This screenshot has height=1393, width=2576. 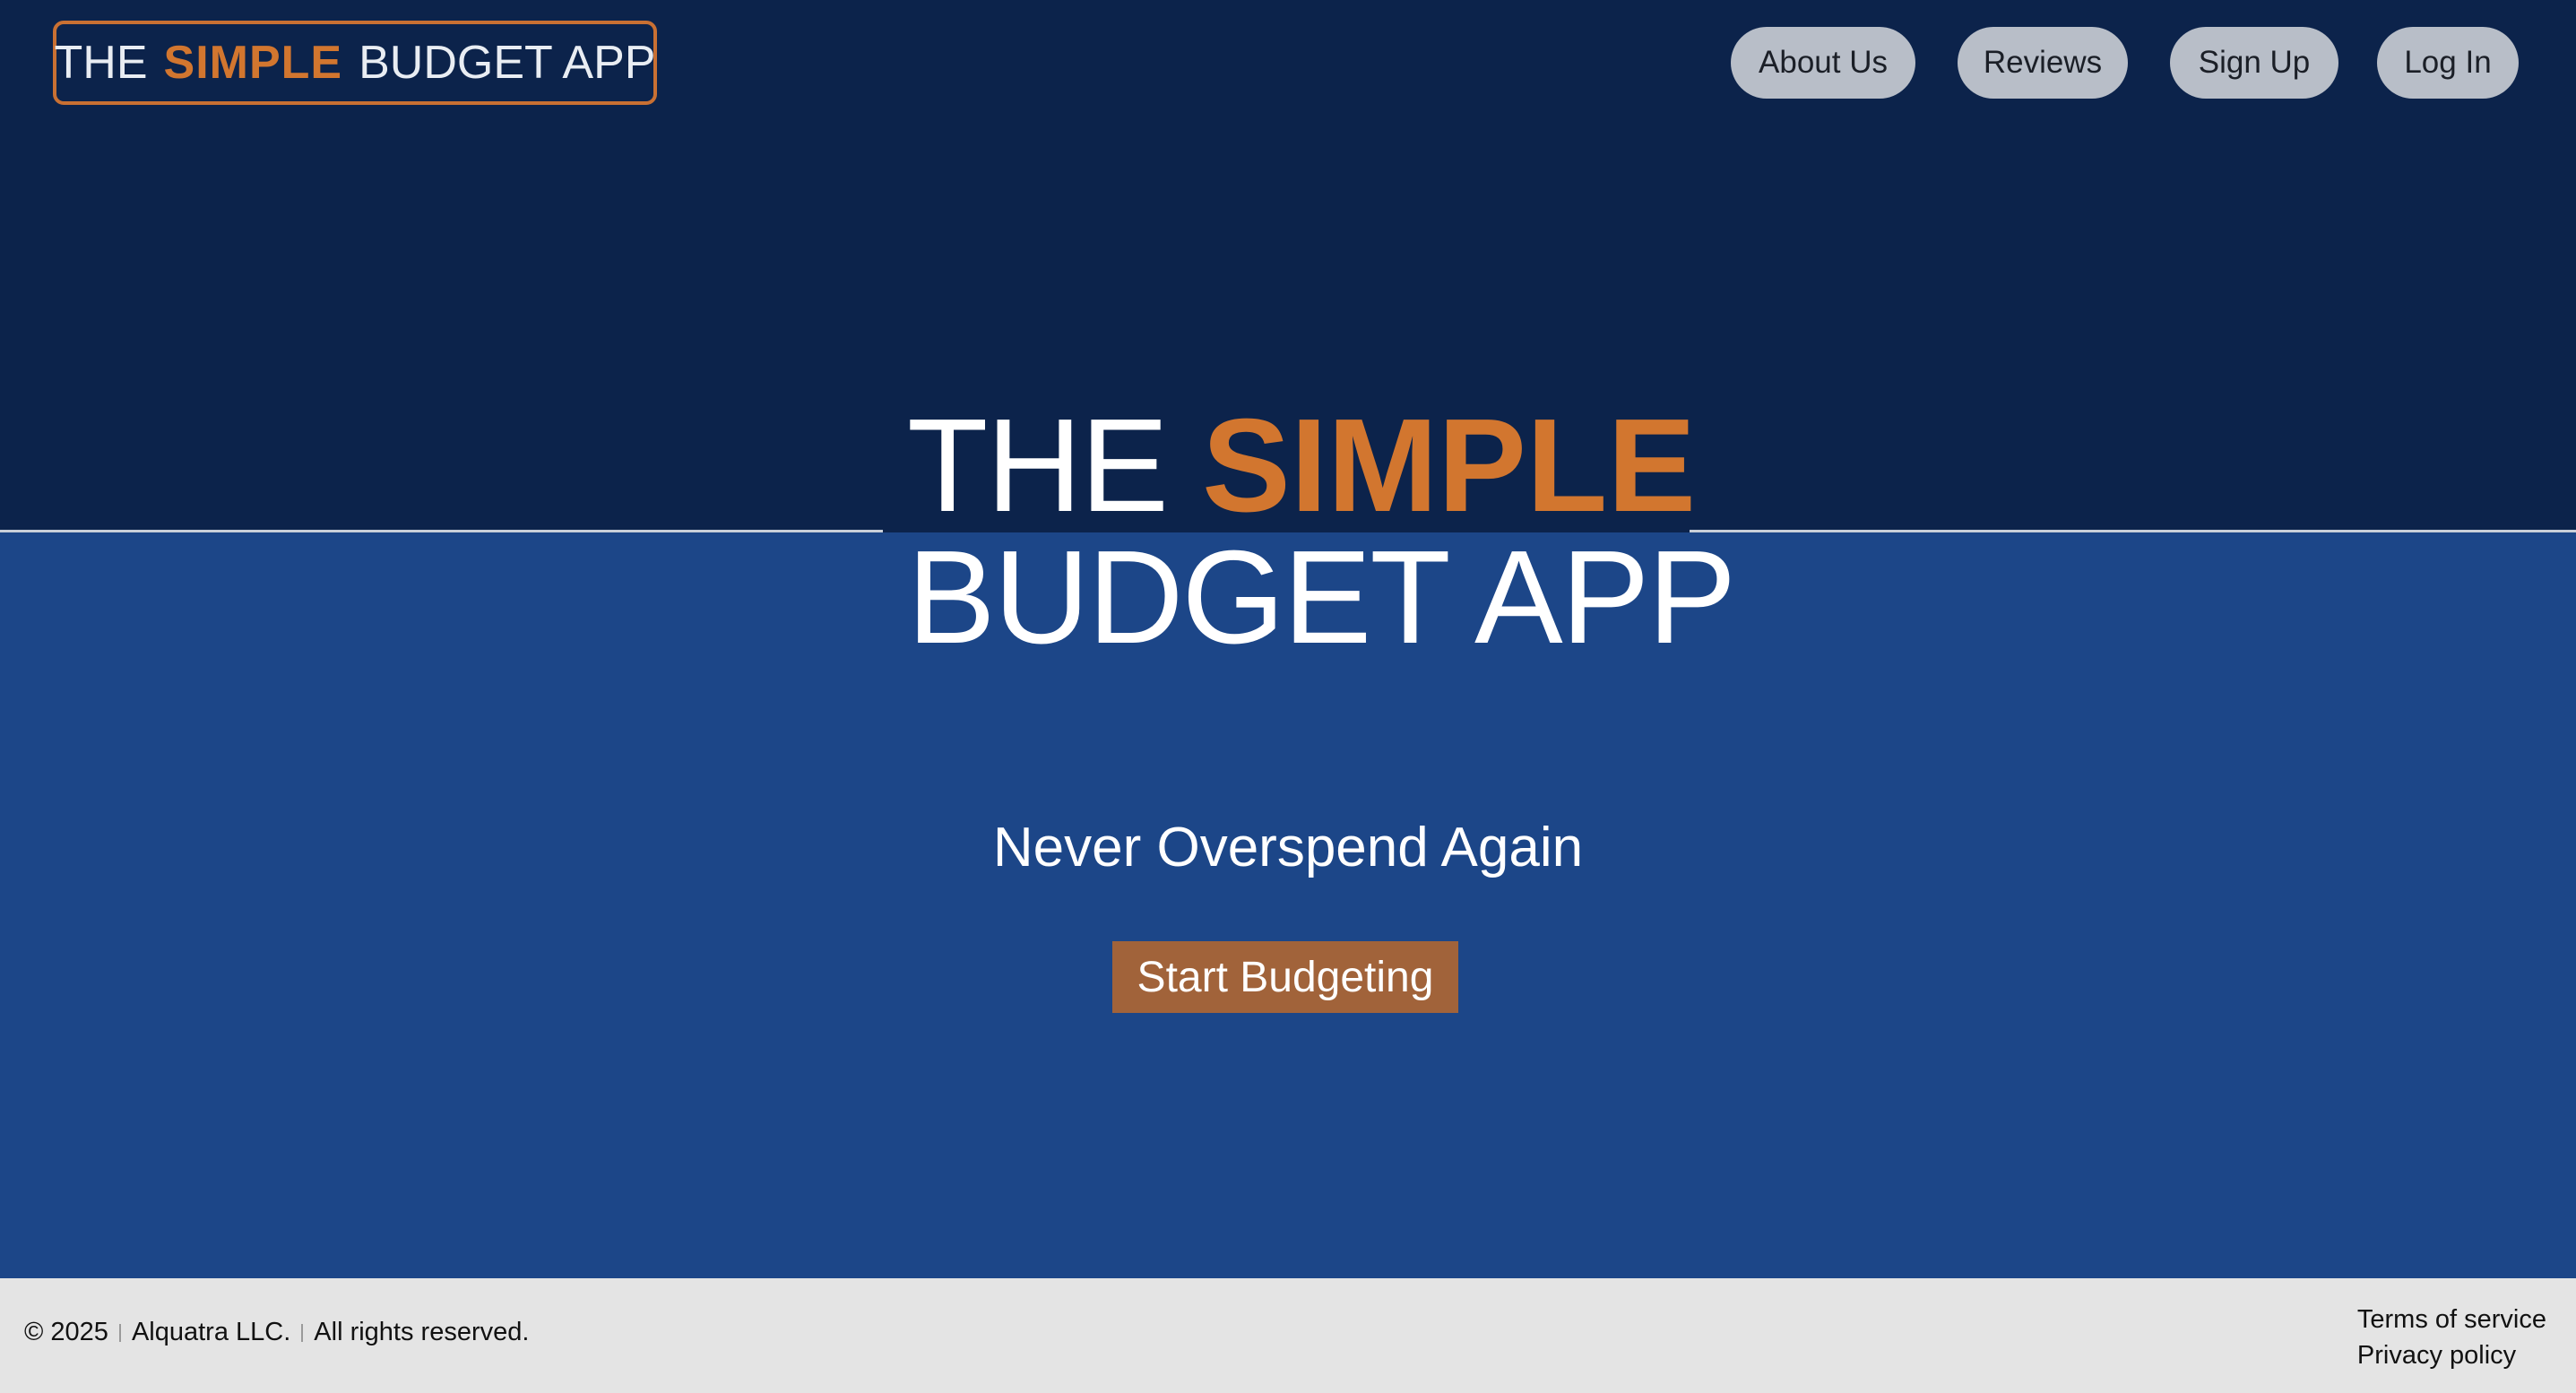 What do you see at coordinates (2451, 1319) in the screenshot?
I see `terms-of-service-link: Terms of service` at bounding box center [2451, 1319].